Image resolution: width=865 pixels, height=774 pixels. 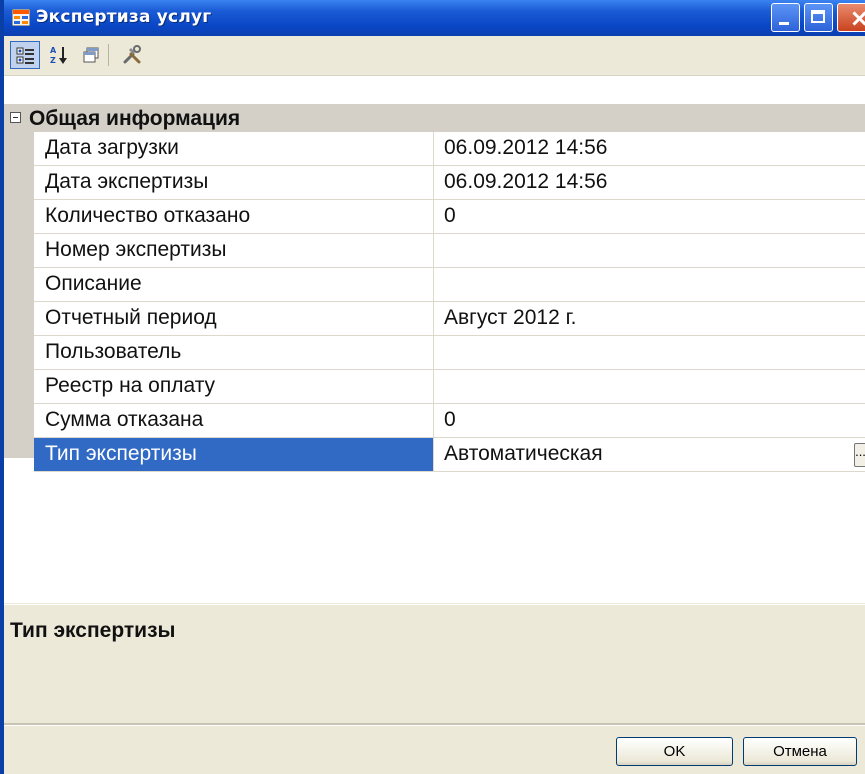 I want to click on toolbar-separator, so click(x=108, y=55).